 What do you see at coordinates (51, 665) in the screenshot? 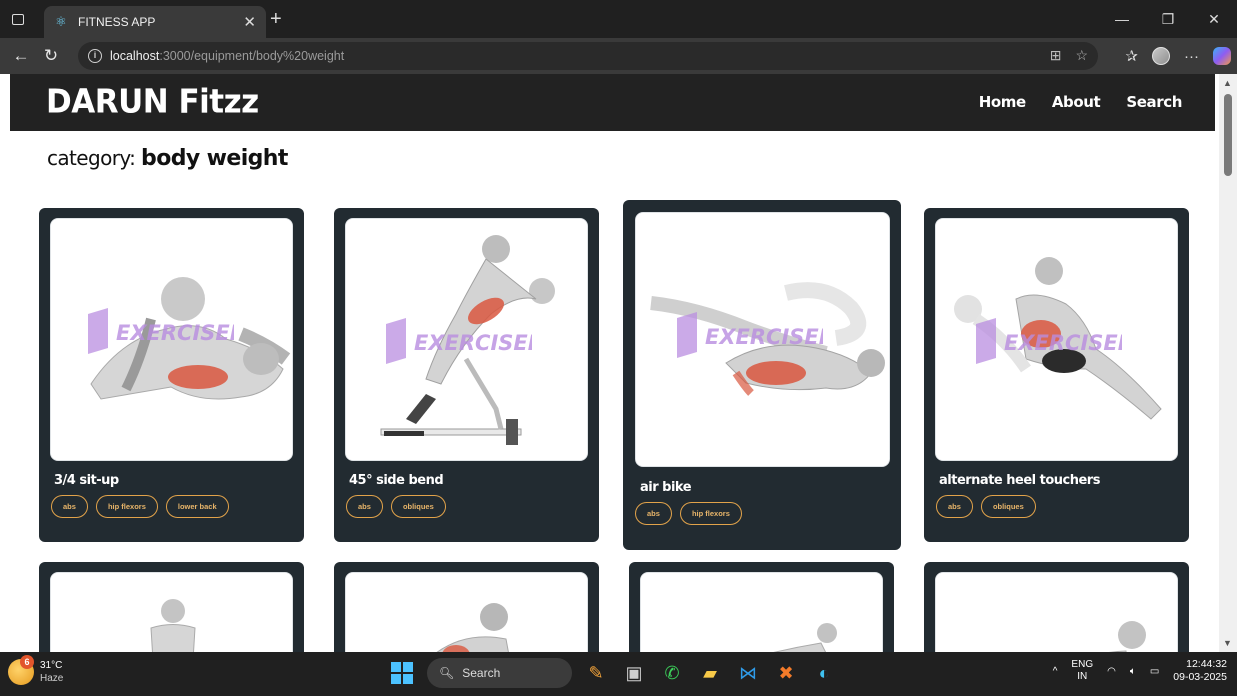
I see `weather-temp: 31°C` at bounding box center [51, 665].